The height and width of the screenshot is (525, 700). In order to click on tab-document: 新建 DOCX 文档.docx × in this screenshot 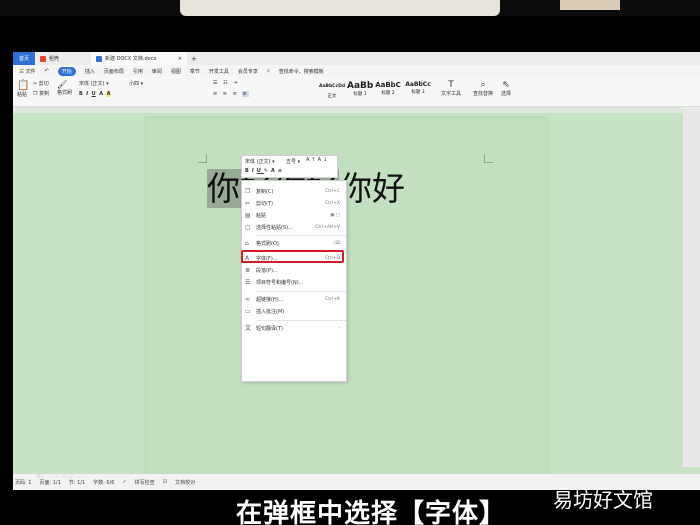, I will do `click(139, 58)`.